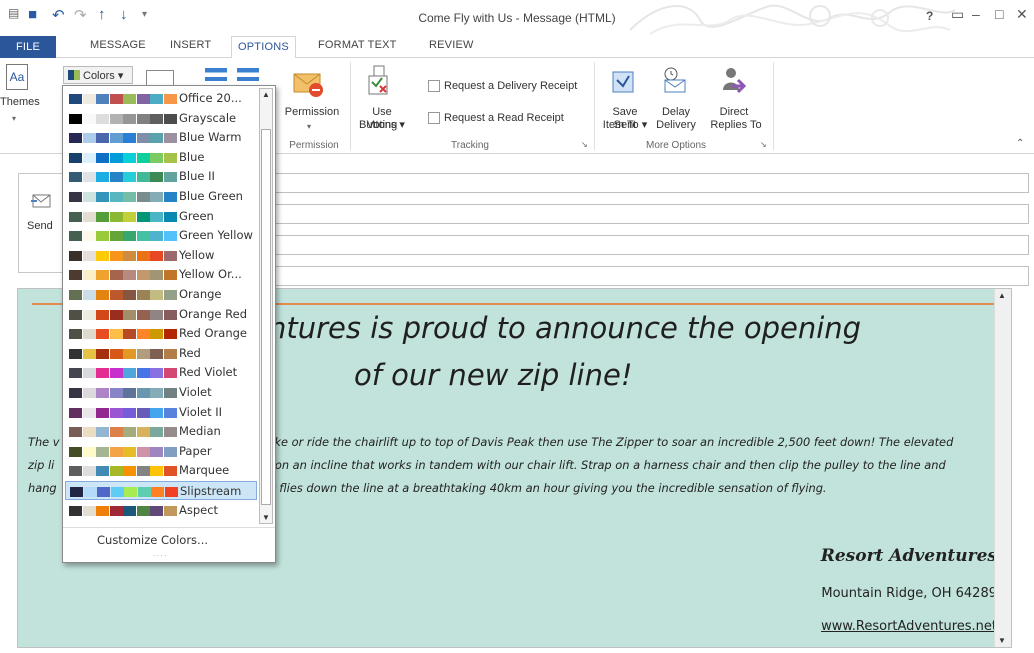 The width and height of the screenshot is (1034, 653). What do you see at coordinates (210, 137) in the screenshot?
I see `color-scheme-name: Blue Warm` at bounding box center [210, 137].